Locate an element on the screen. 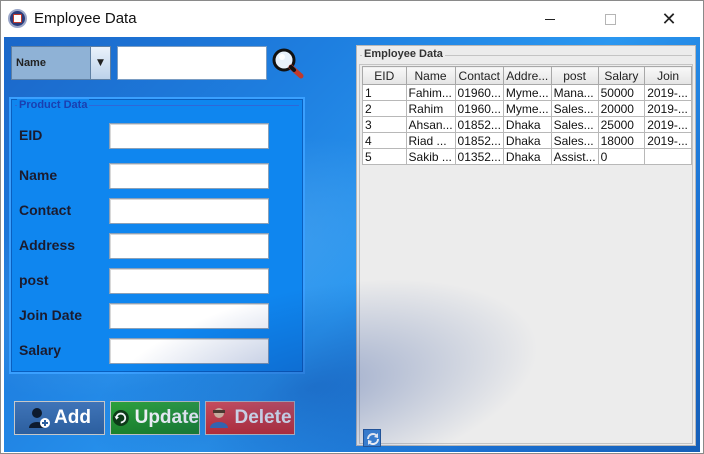 The image size is (704, 454). update-button-label: Update is located at coordinates (166, 417).